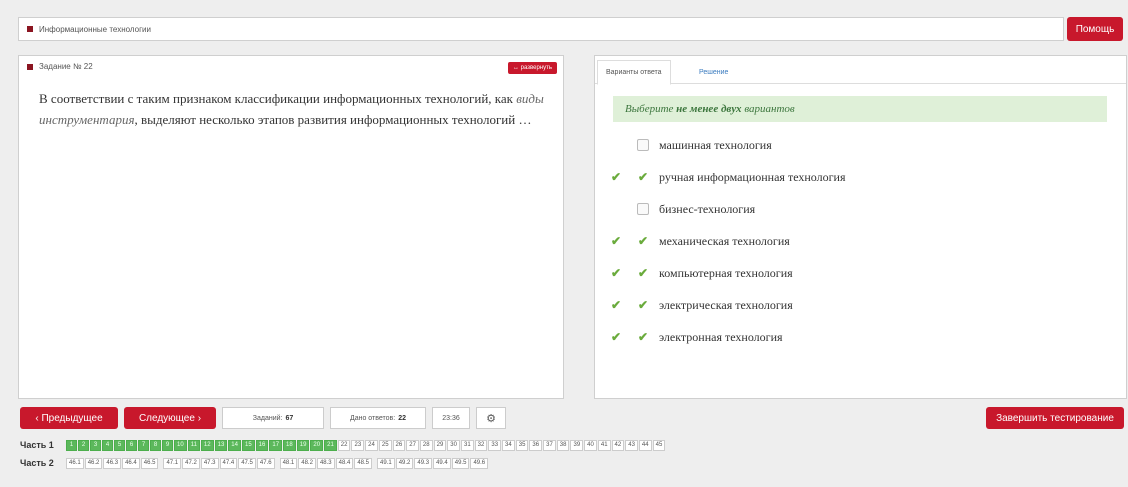 This screenshot has width=1128, height=487. Describe the element at coordinates (702, 273) in the screenshot. I see `answer-option: ✔ ✔ компьютерная технология` at that location.